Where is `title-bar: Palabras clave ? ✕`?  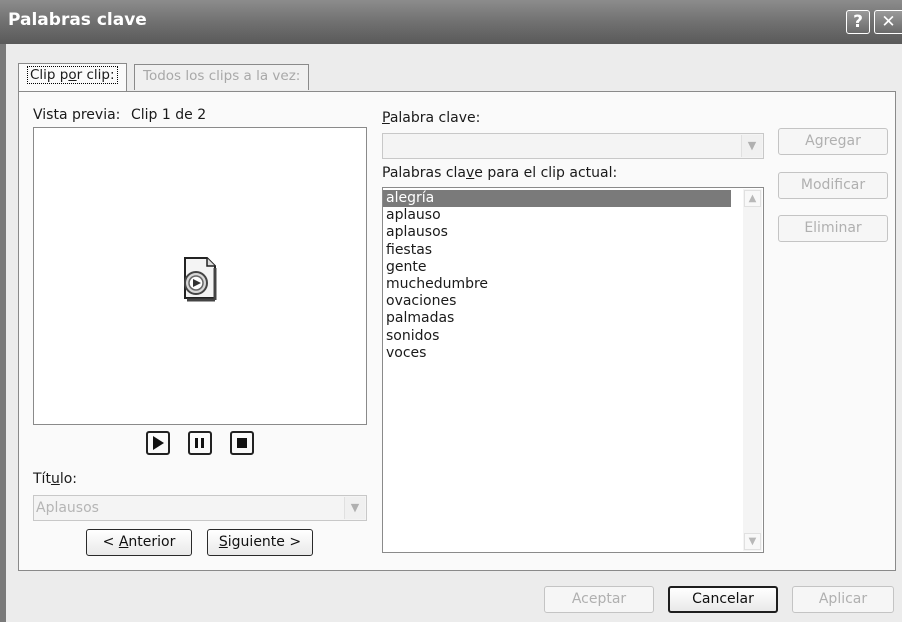 title-bar: Palabras clave ? ✕ is located at coordinates (451, 22).